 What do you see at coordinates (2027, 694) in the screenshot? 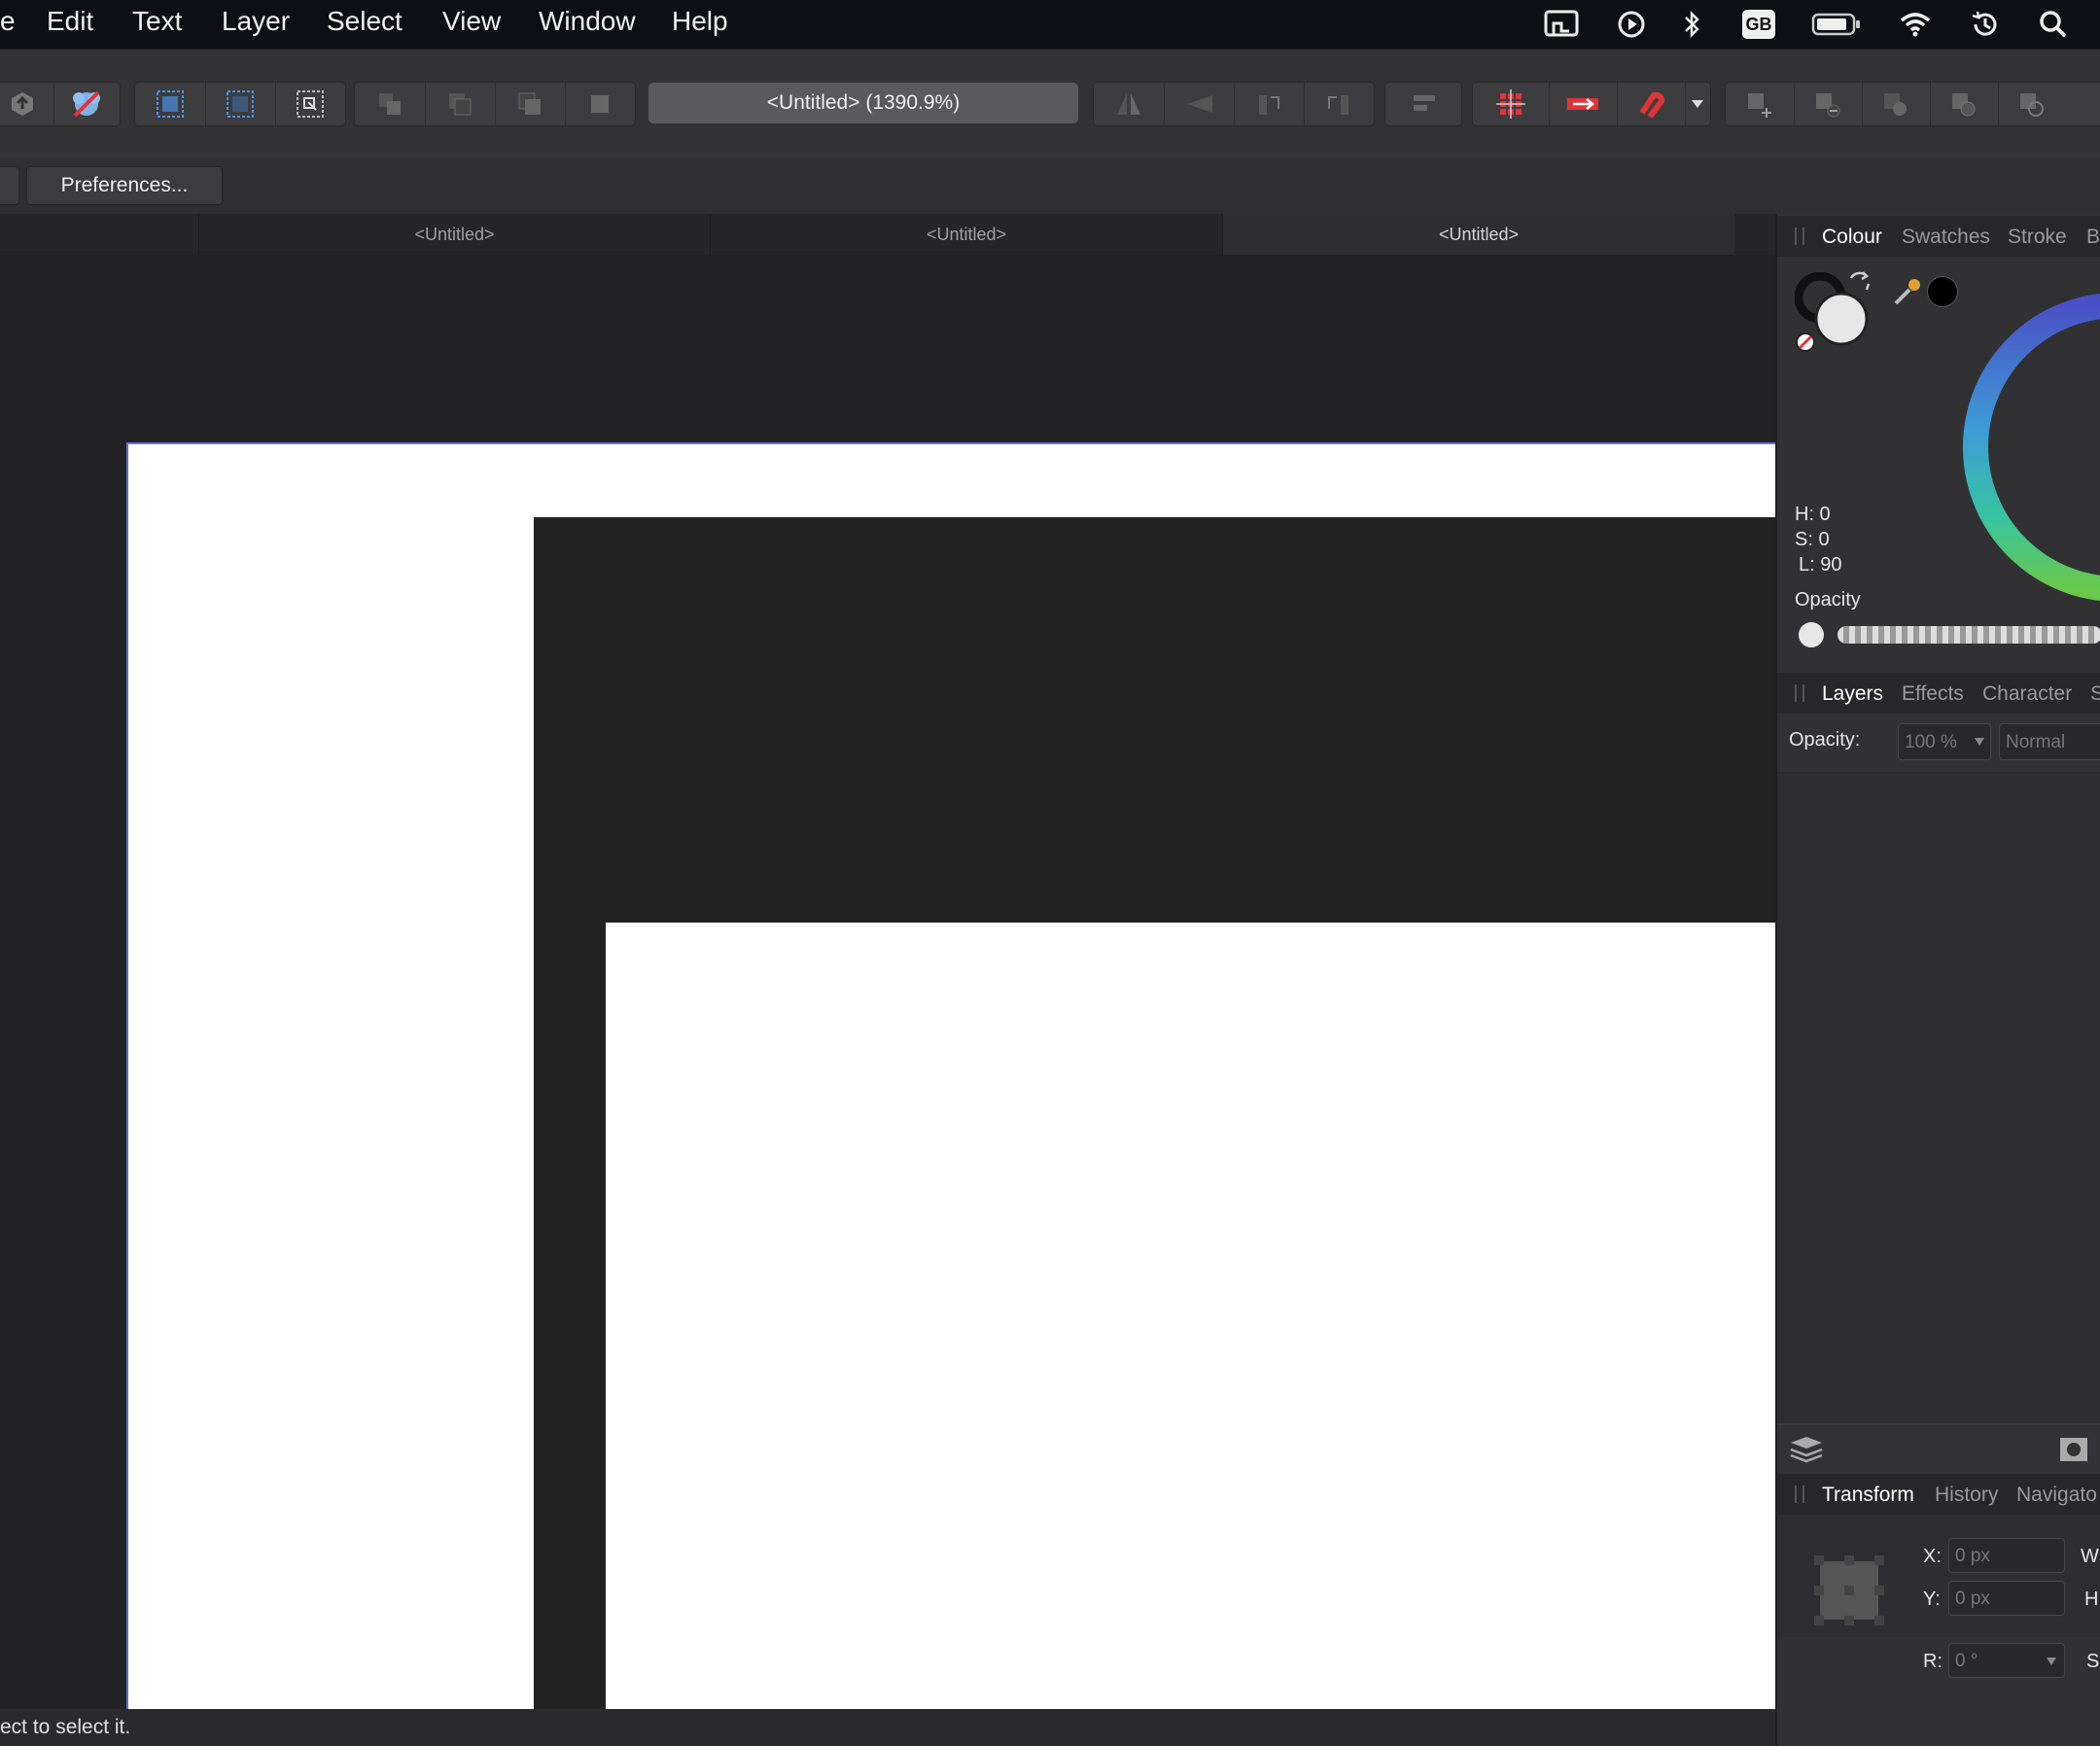
I see `tab-character: Character` at bounding box center [2027, 694].